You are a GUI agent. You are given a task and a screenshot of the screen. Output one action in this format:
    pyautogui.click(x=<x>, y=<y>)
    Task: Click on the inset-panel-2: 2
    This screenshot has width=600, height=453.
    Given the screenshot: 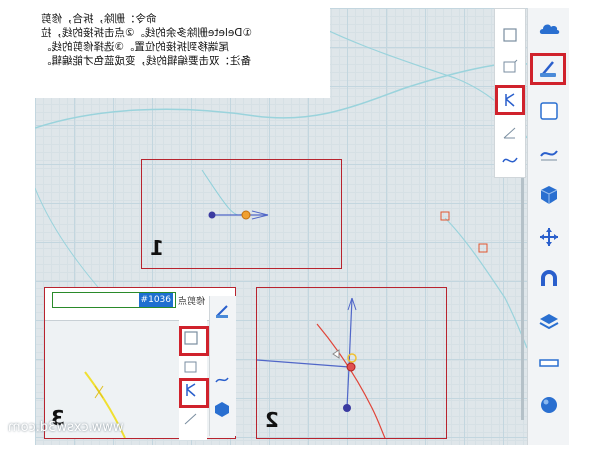 What is the action you would take?
    pyautogui.click(x=351, y=363)
    